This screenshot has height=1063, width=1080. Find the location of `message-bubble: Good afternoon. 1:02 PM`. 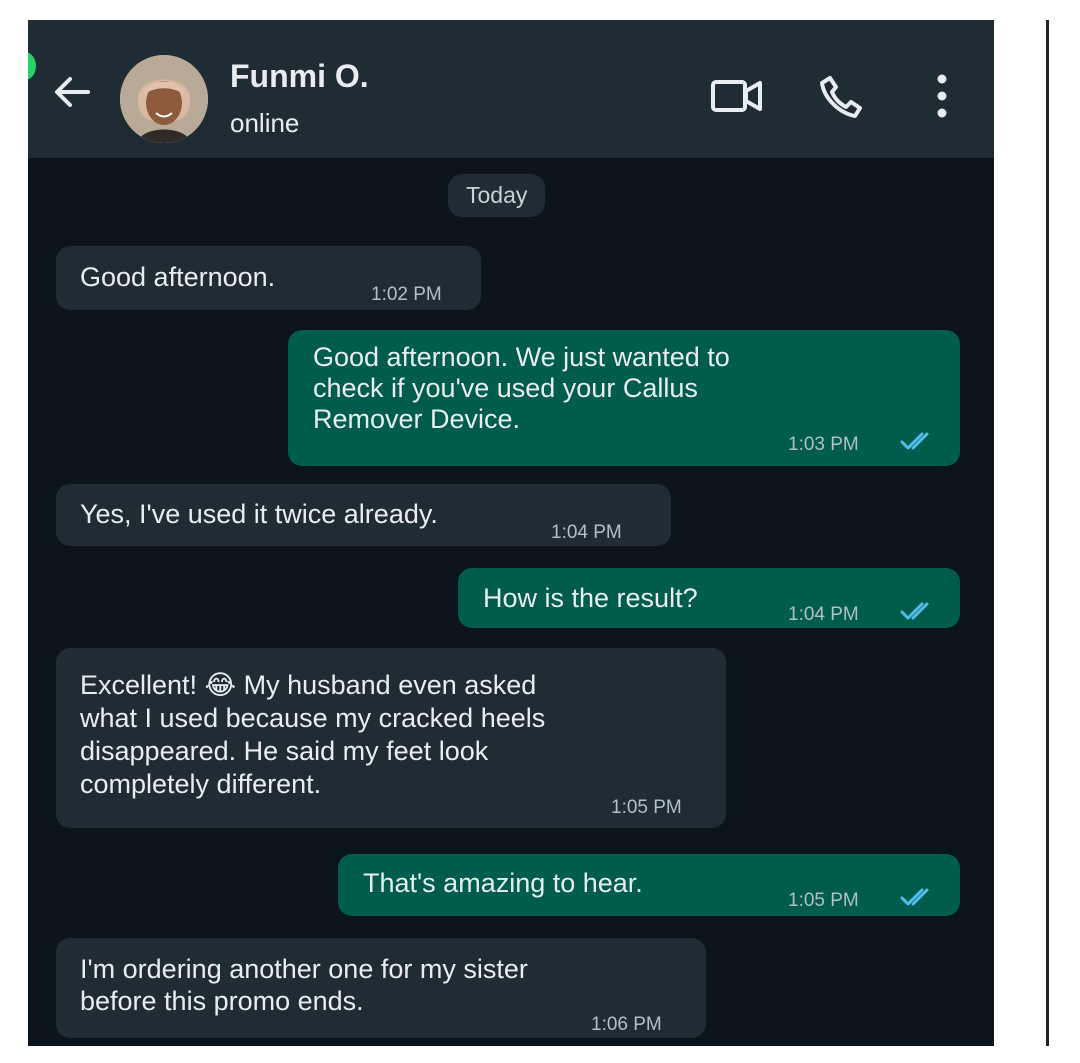

message-bubble: Good afternoon. 1:02 PM is located at coordinates (268, 278).